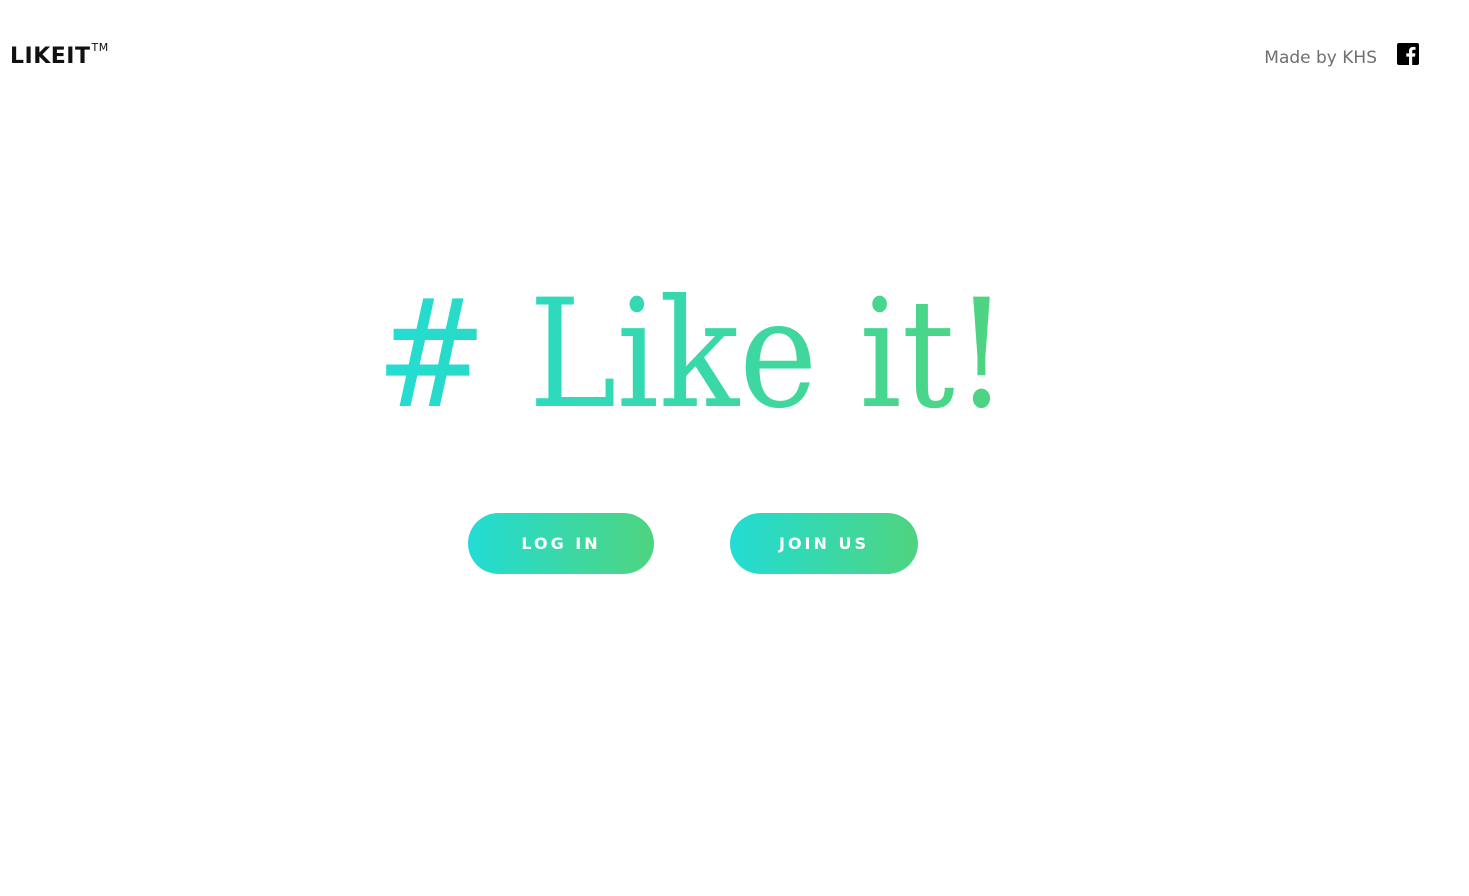  Describe the element at coordinates (692, 345) in the screenshot. I see `hero-title-text: # Like it!` at that location.